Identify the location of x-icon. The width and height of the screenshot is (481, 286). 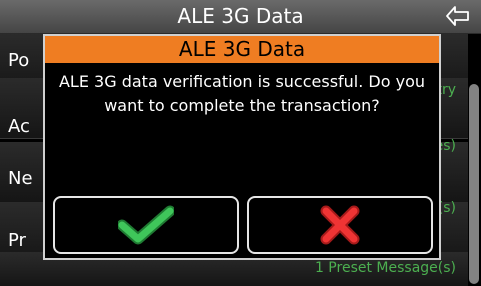
(340, 225).